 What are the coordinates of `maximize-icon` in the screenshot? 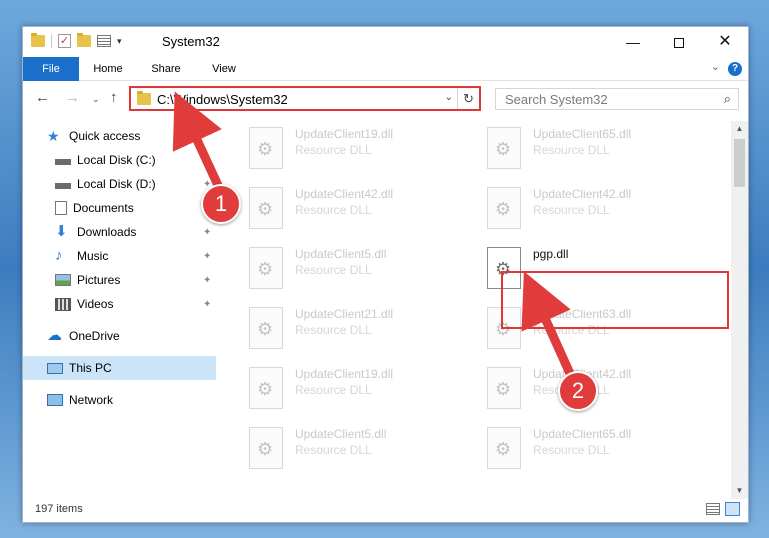 It's located at (679, 43).